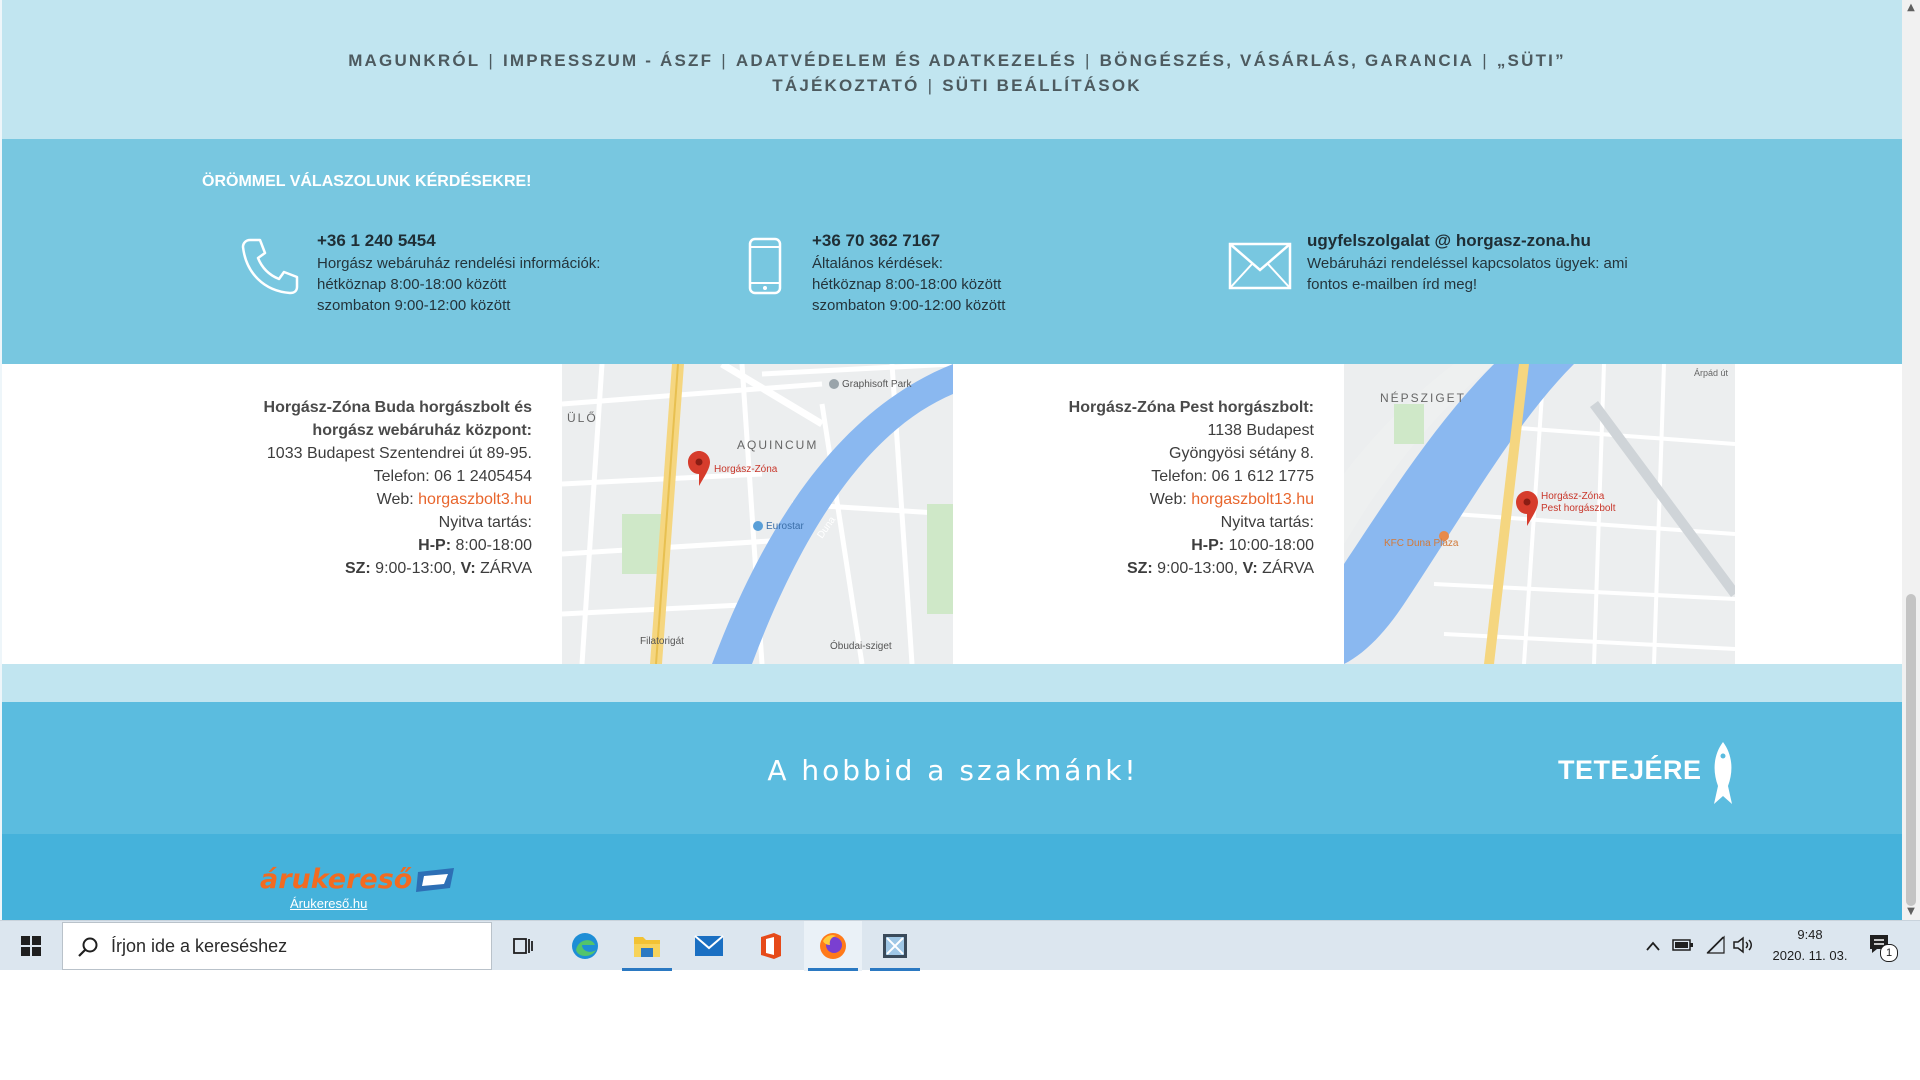 This screenshot has width=1920, height=1080. I want to click on arukereso-logo-image: árukereső, so click(357, 879).